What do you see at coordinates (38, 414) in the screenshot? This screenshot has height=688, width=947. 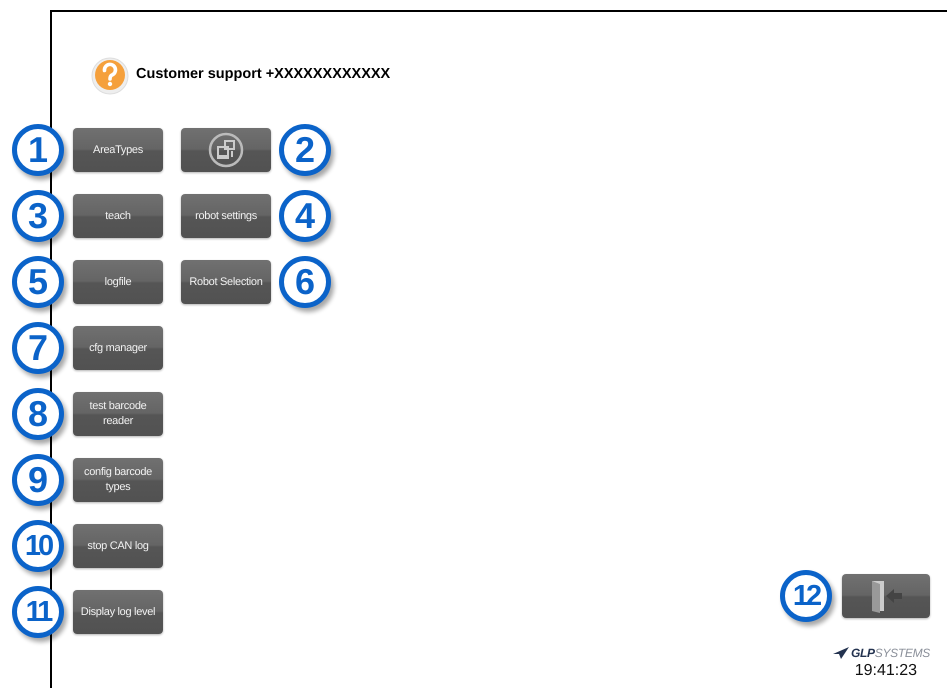 I see `callout-number: 8` at bounding box center [38, 414].